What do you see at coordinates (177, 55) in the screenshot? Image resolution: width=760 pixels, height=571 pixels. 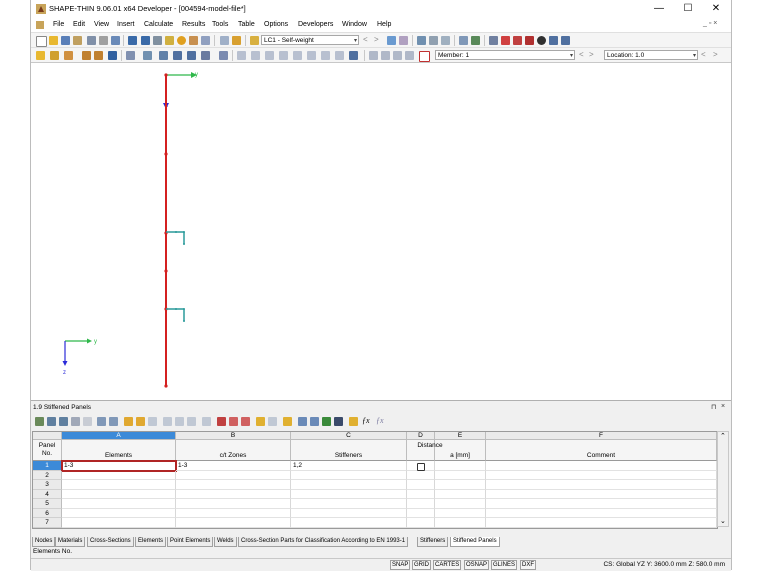 I see `zoom-in-icon` at bounding box center [177, 55].